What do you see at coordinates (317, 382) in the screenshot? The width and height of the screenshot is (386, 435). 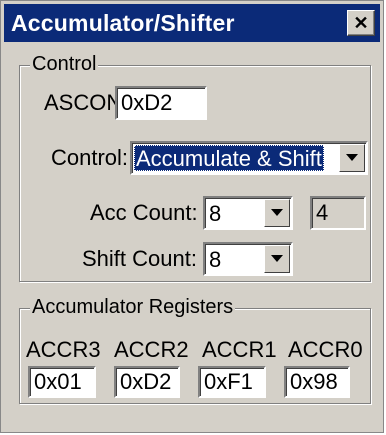 I see `accr0-input: 0x98` at bounding box center [317, 382].